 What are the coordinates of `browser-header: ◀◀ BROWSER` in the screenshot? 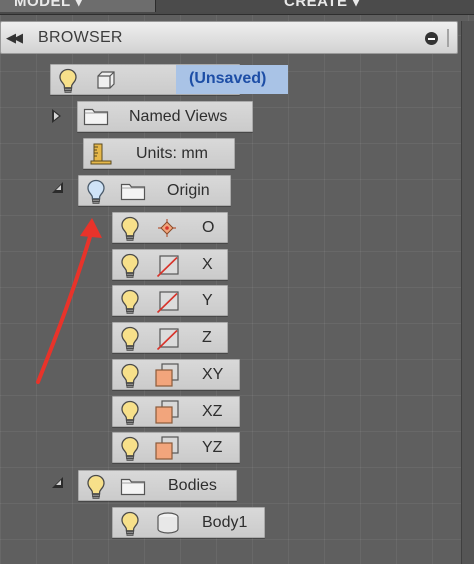 It's located at (229, 37).